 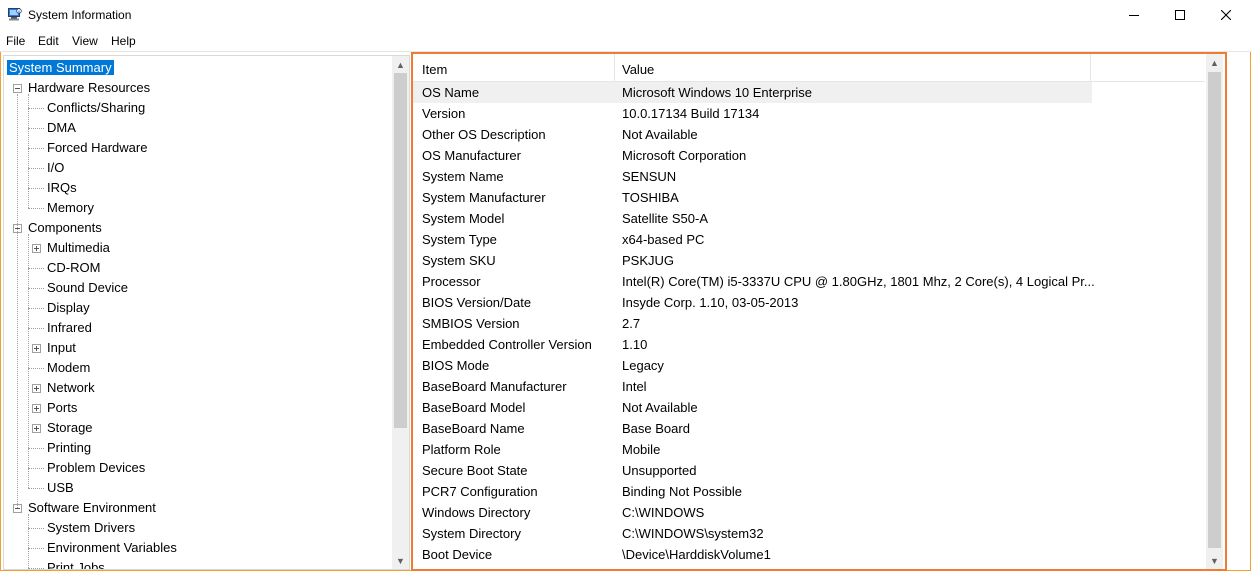 What do you see at coordinates (451, 281) in the screenshot?
I see `cell-item: Processor` at bounding box center [451, 281].